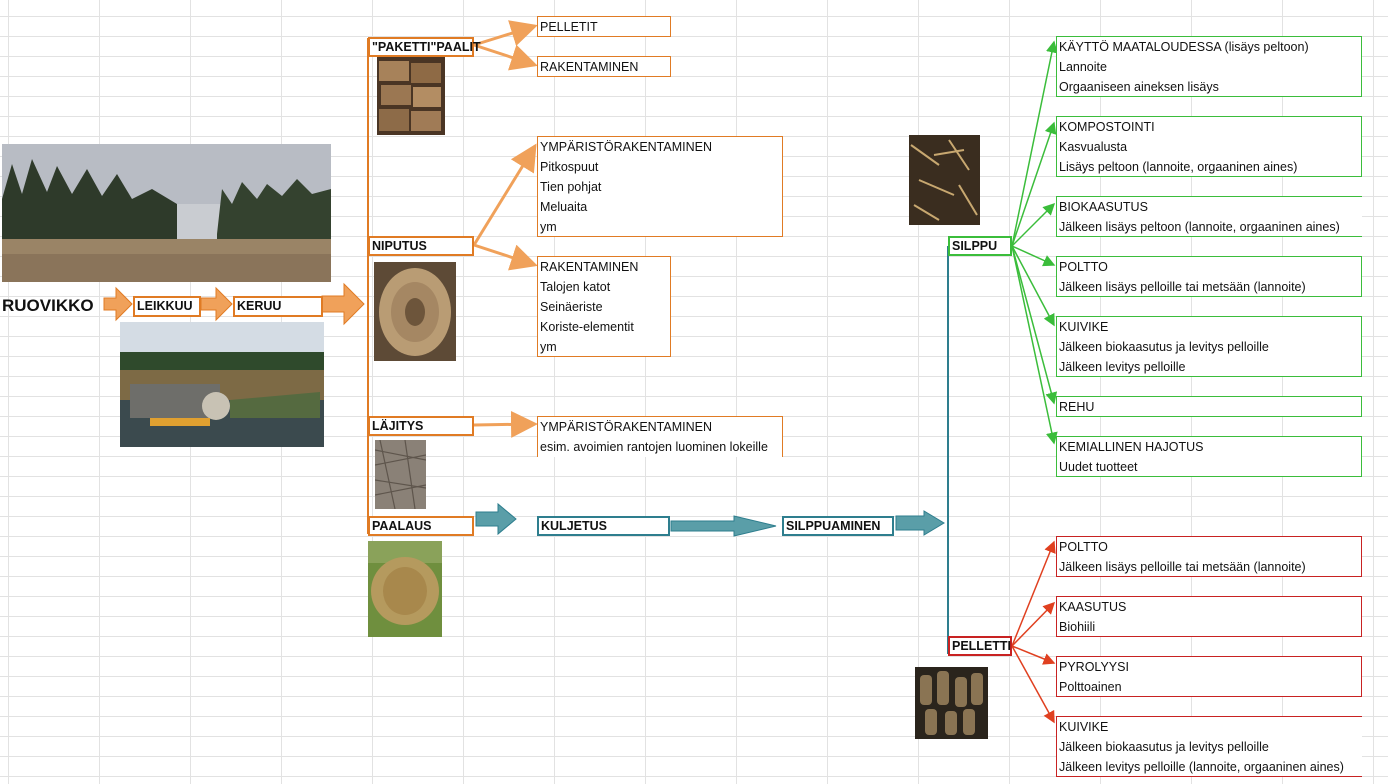  Describe the element at coordinates (222, 384) in the screenshot. I see `harvester-photo` at that location.